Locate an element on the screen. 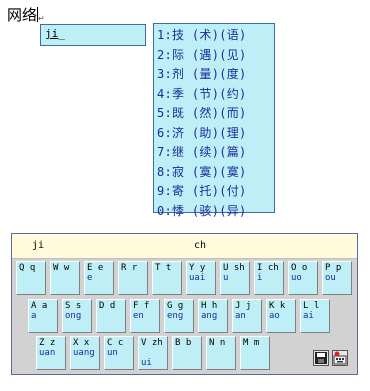 The width and height of the screenshot is (370, 391). key-letter: Z z is located at coordinates (47, 343).